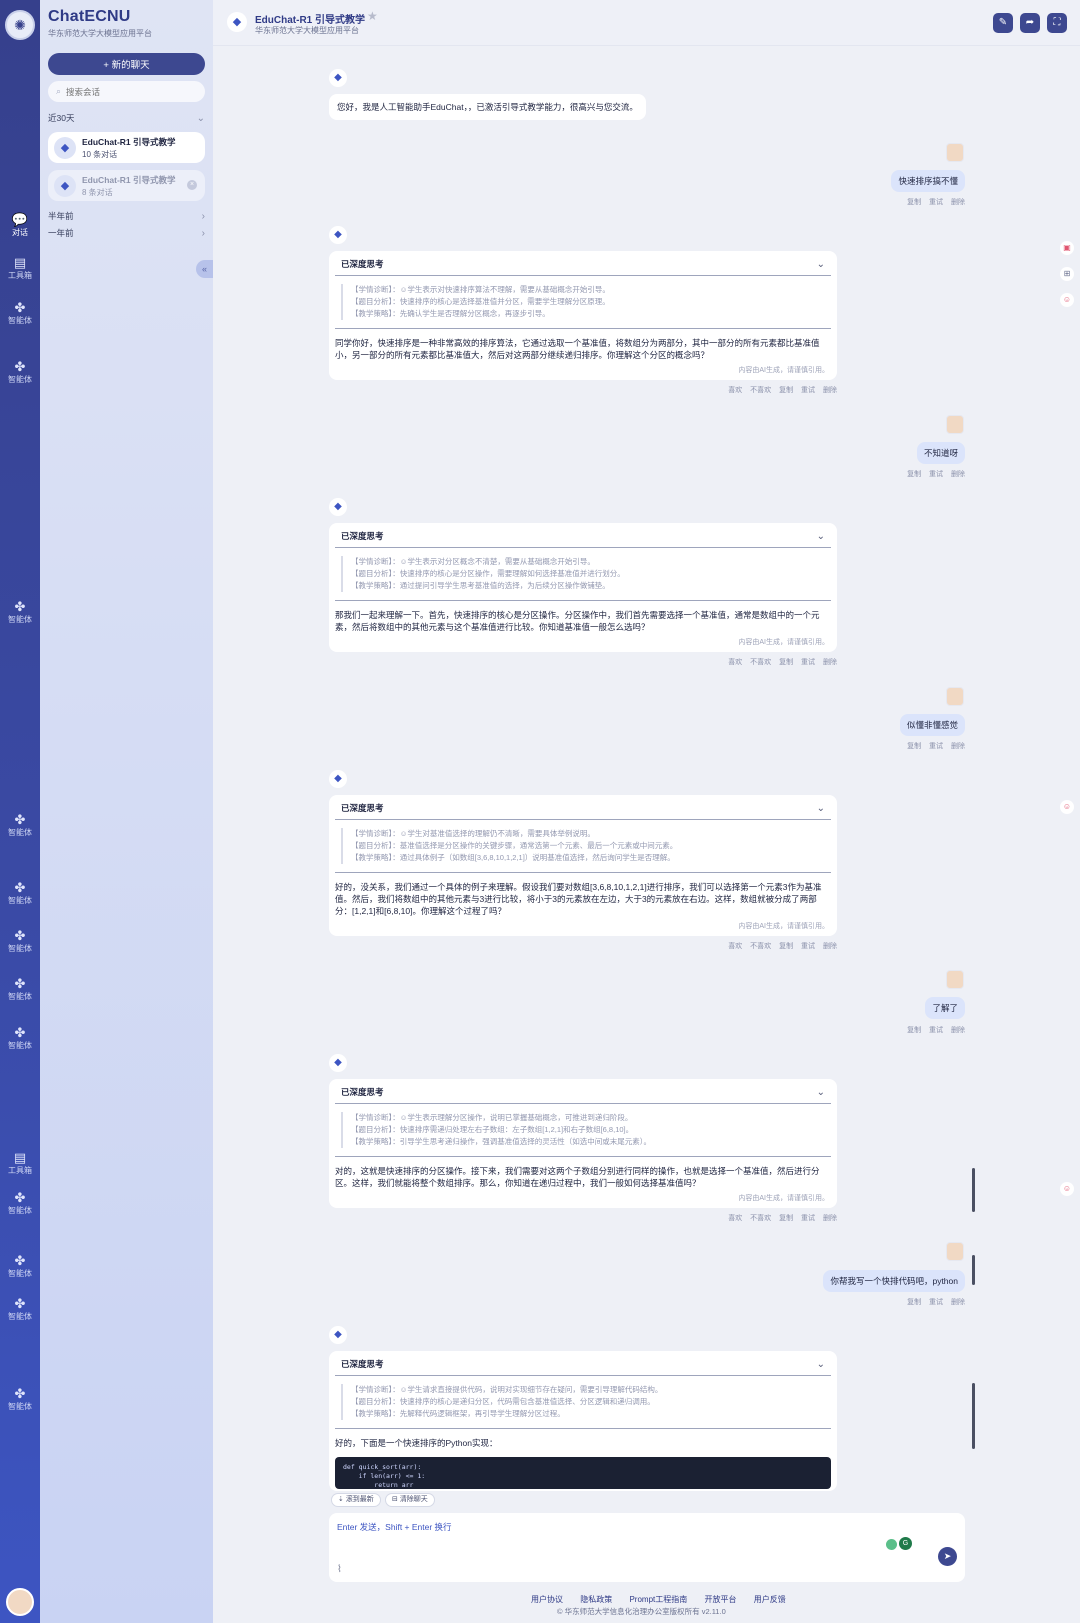  What do you see at coordinates (126, 233) in the screenshot?
I see `group-year: 一年前 ›` at bounding box center [126, 233].